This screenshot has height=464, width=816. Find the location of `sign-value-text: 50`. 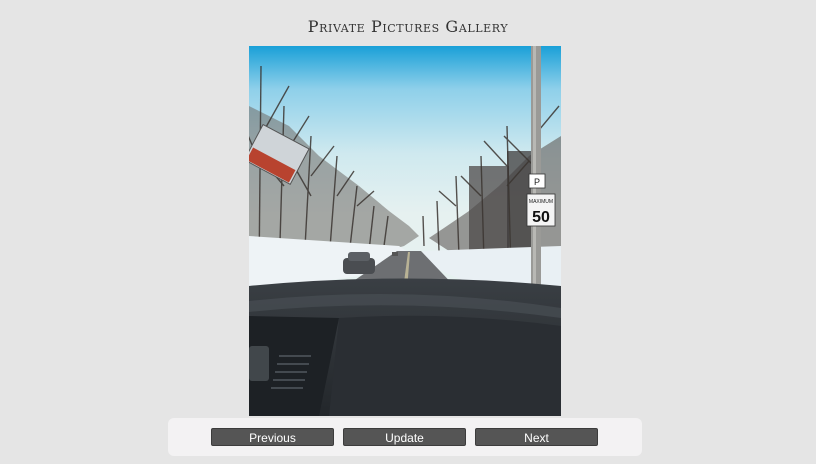

sign-value-text: 50 is located at coordinates (541, 217).